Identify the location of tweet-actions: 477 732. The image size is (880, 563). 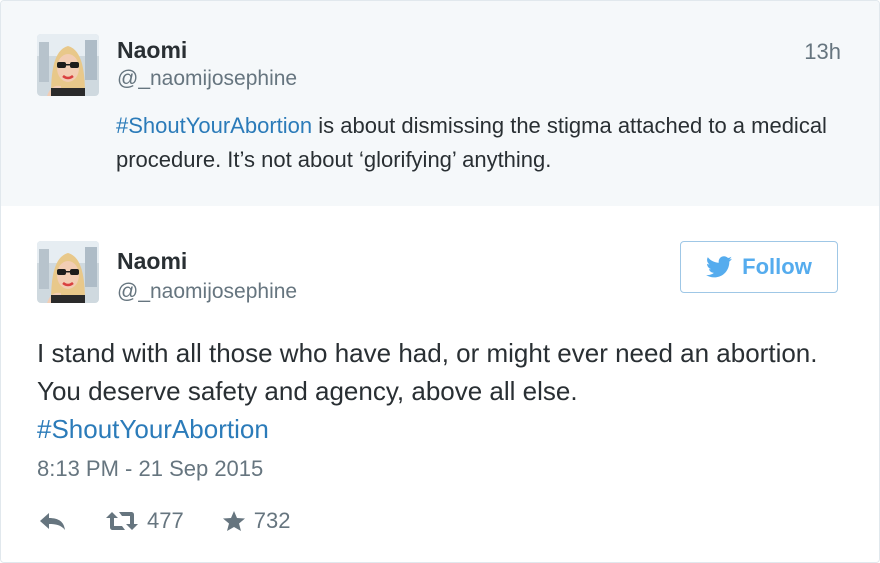
(163, 521).